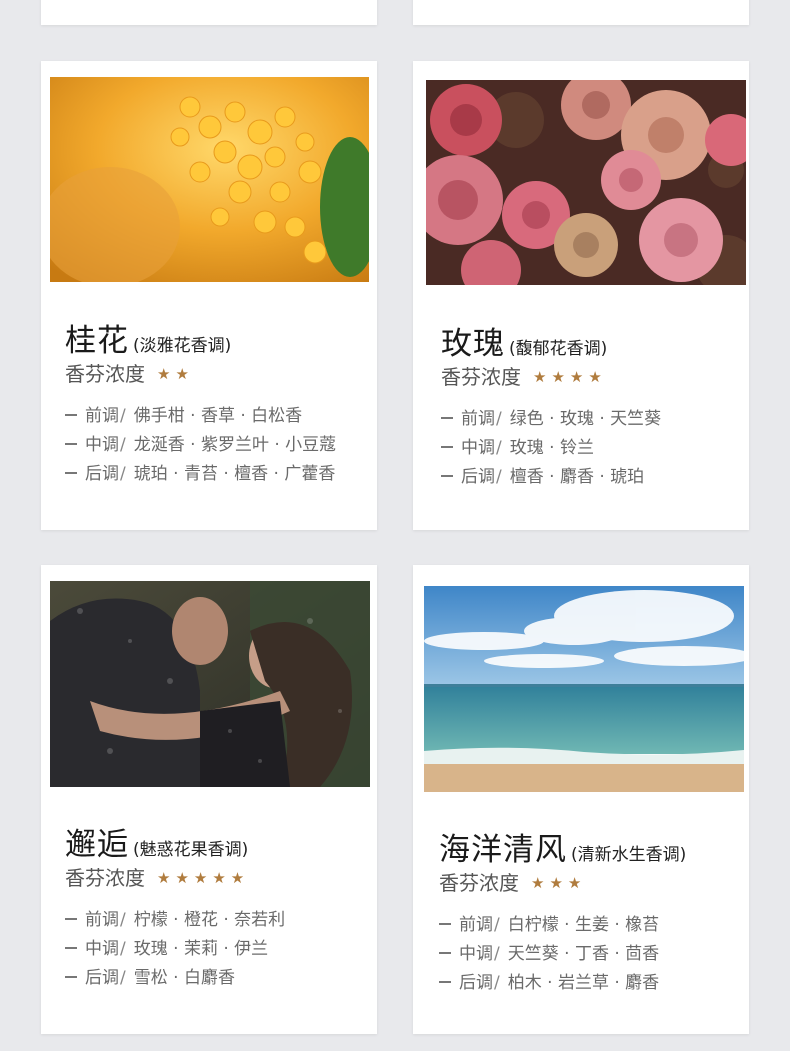 The height and width of the screenshot is (1051, 790). I want to click on note-row-top: 前调/ 白柠檬 · 生姜 · 橡苔, so click(549, 925).